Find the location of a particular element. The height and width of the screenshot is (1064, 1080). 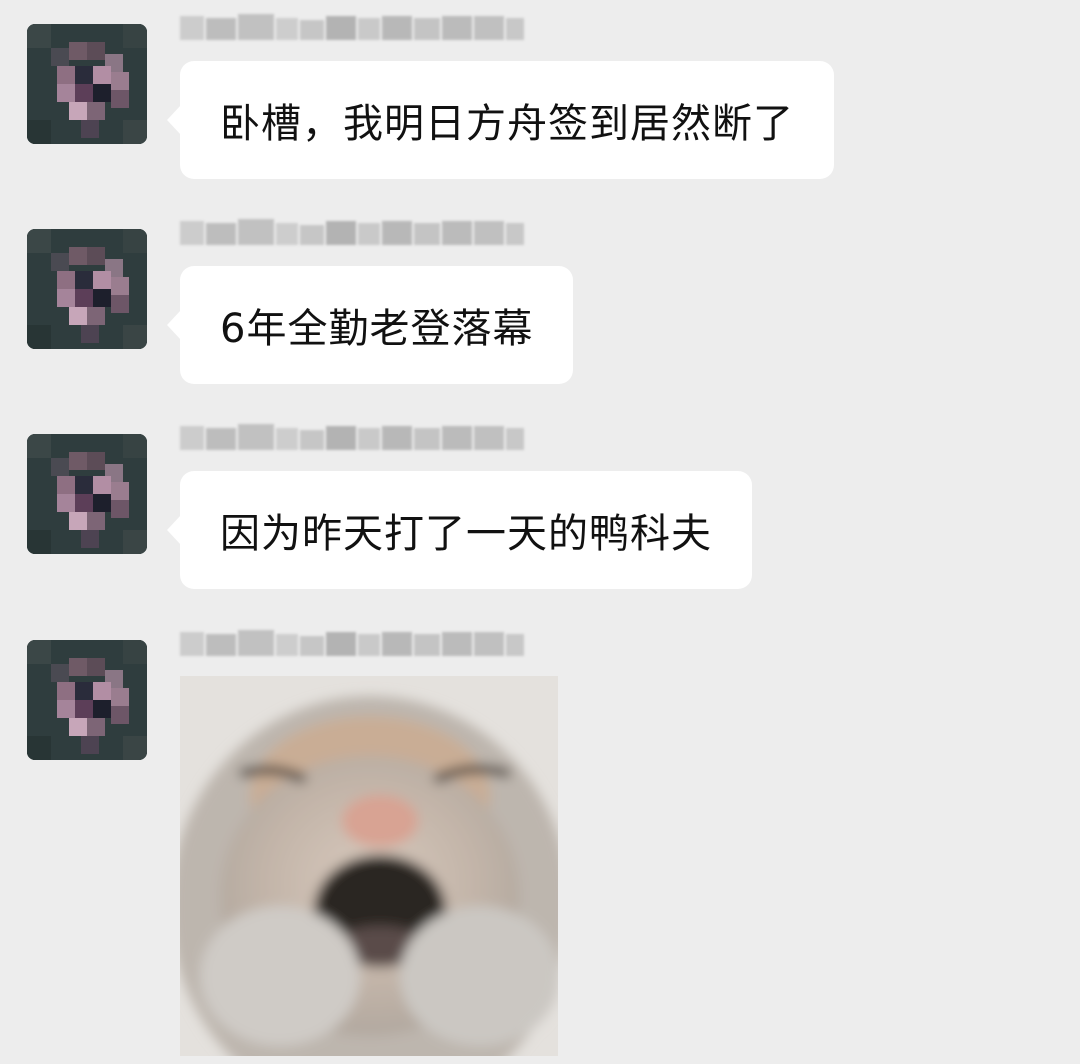

message-text: 卧槽，我明日方舟签到居然断了 is located at coordinates (507, 124).